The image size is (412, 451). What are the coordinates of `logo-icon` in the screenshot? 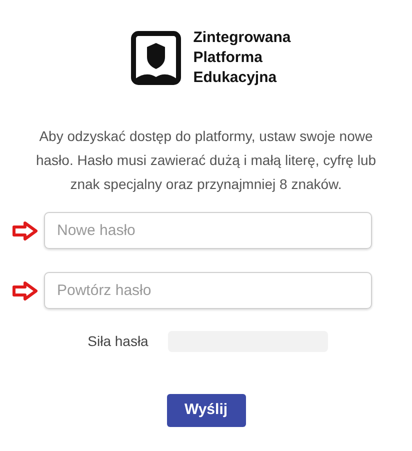 It's located at (156, 58).